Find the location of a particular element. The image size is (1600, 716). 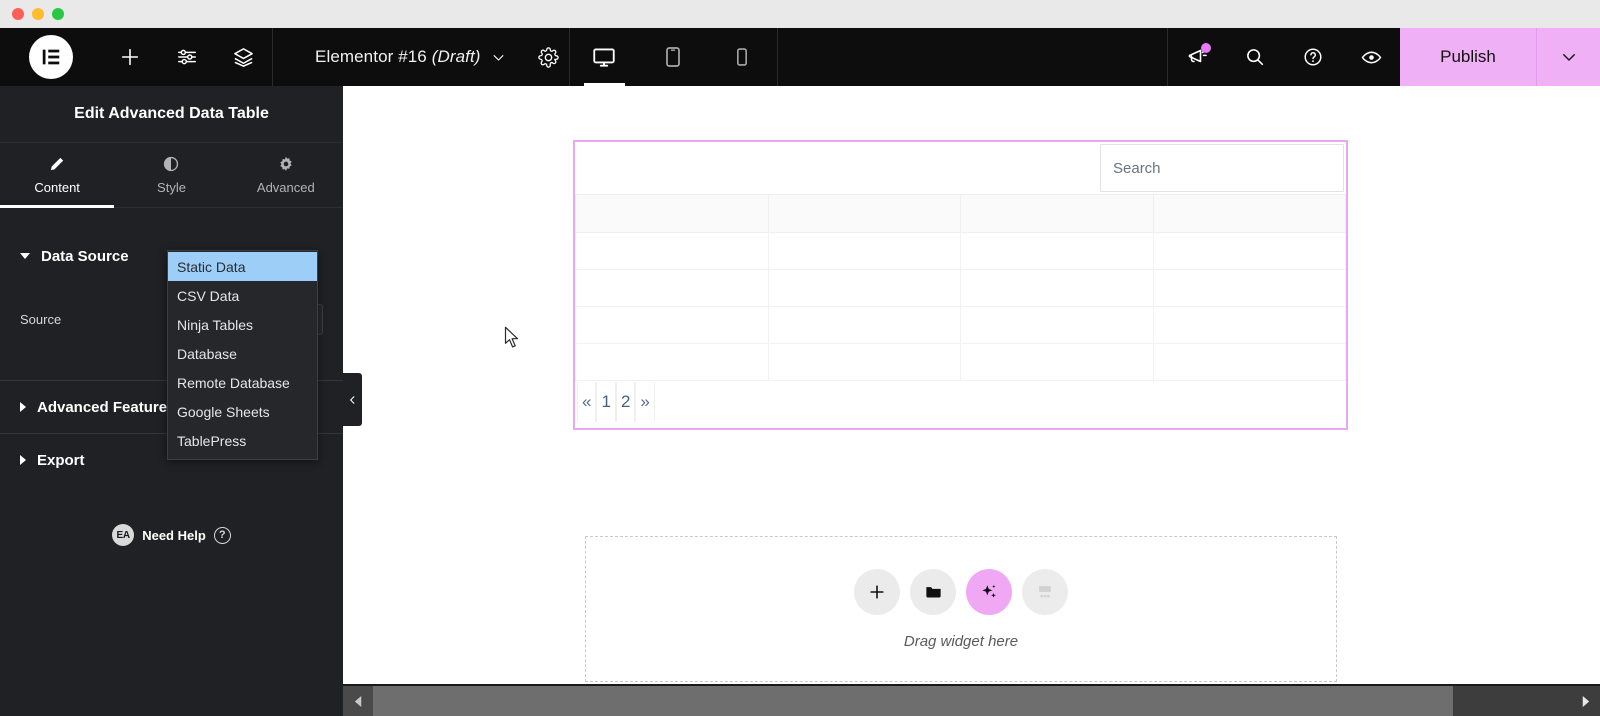

notification-badge-dot is located at coordinates (1206, 48).